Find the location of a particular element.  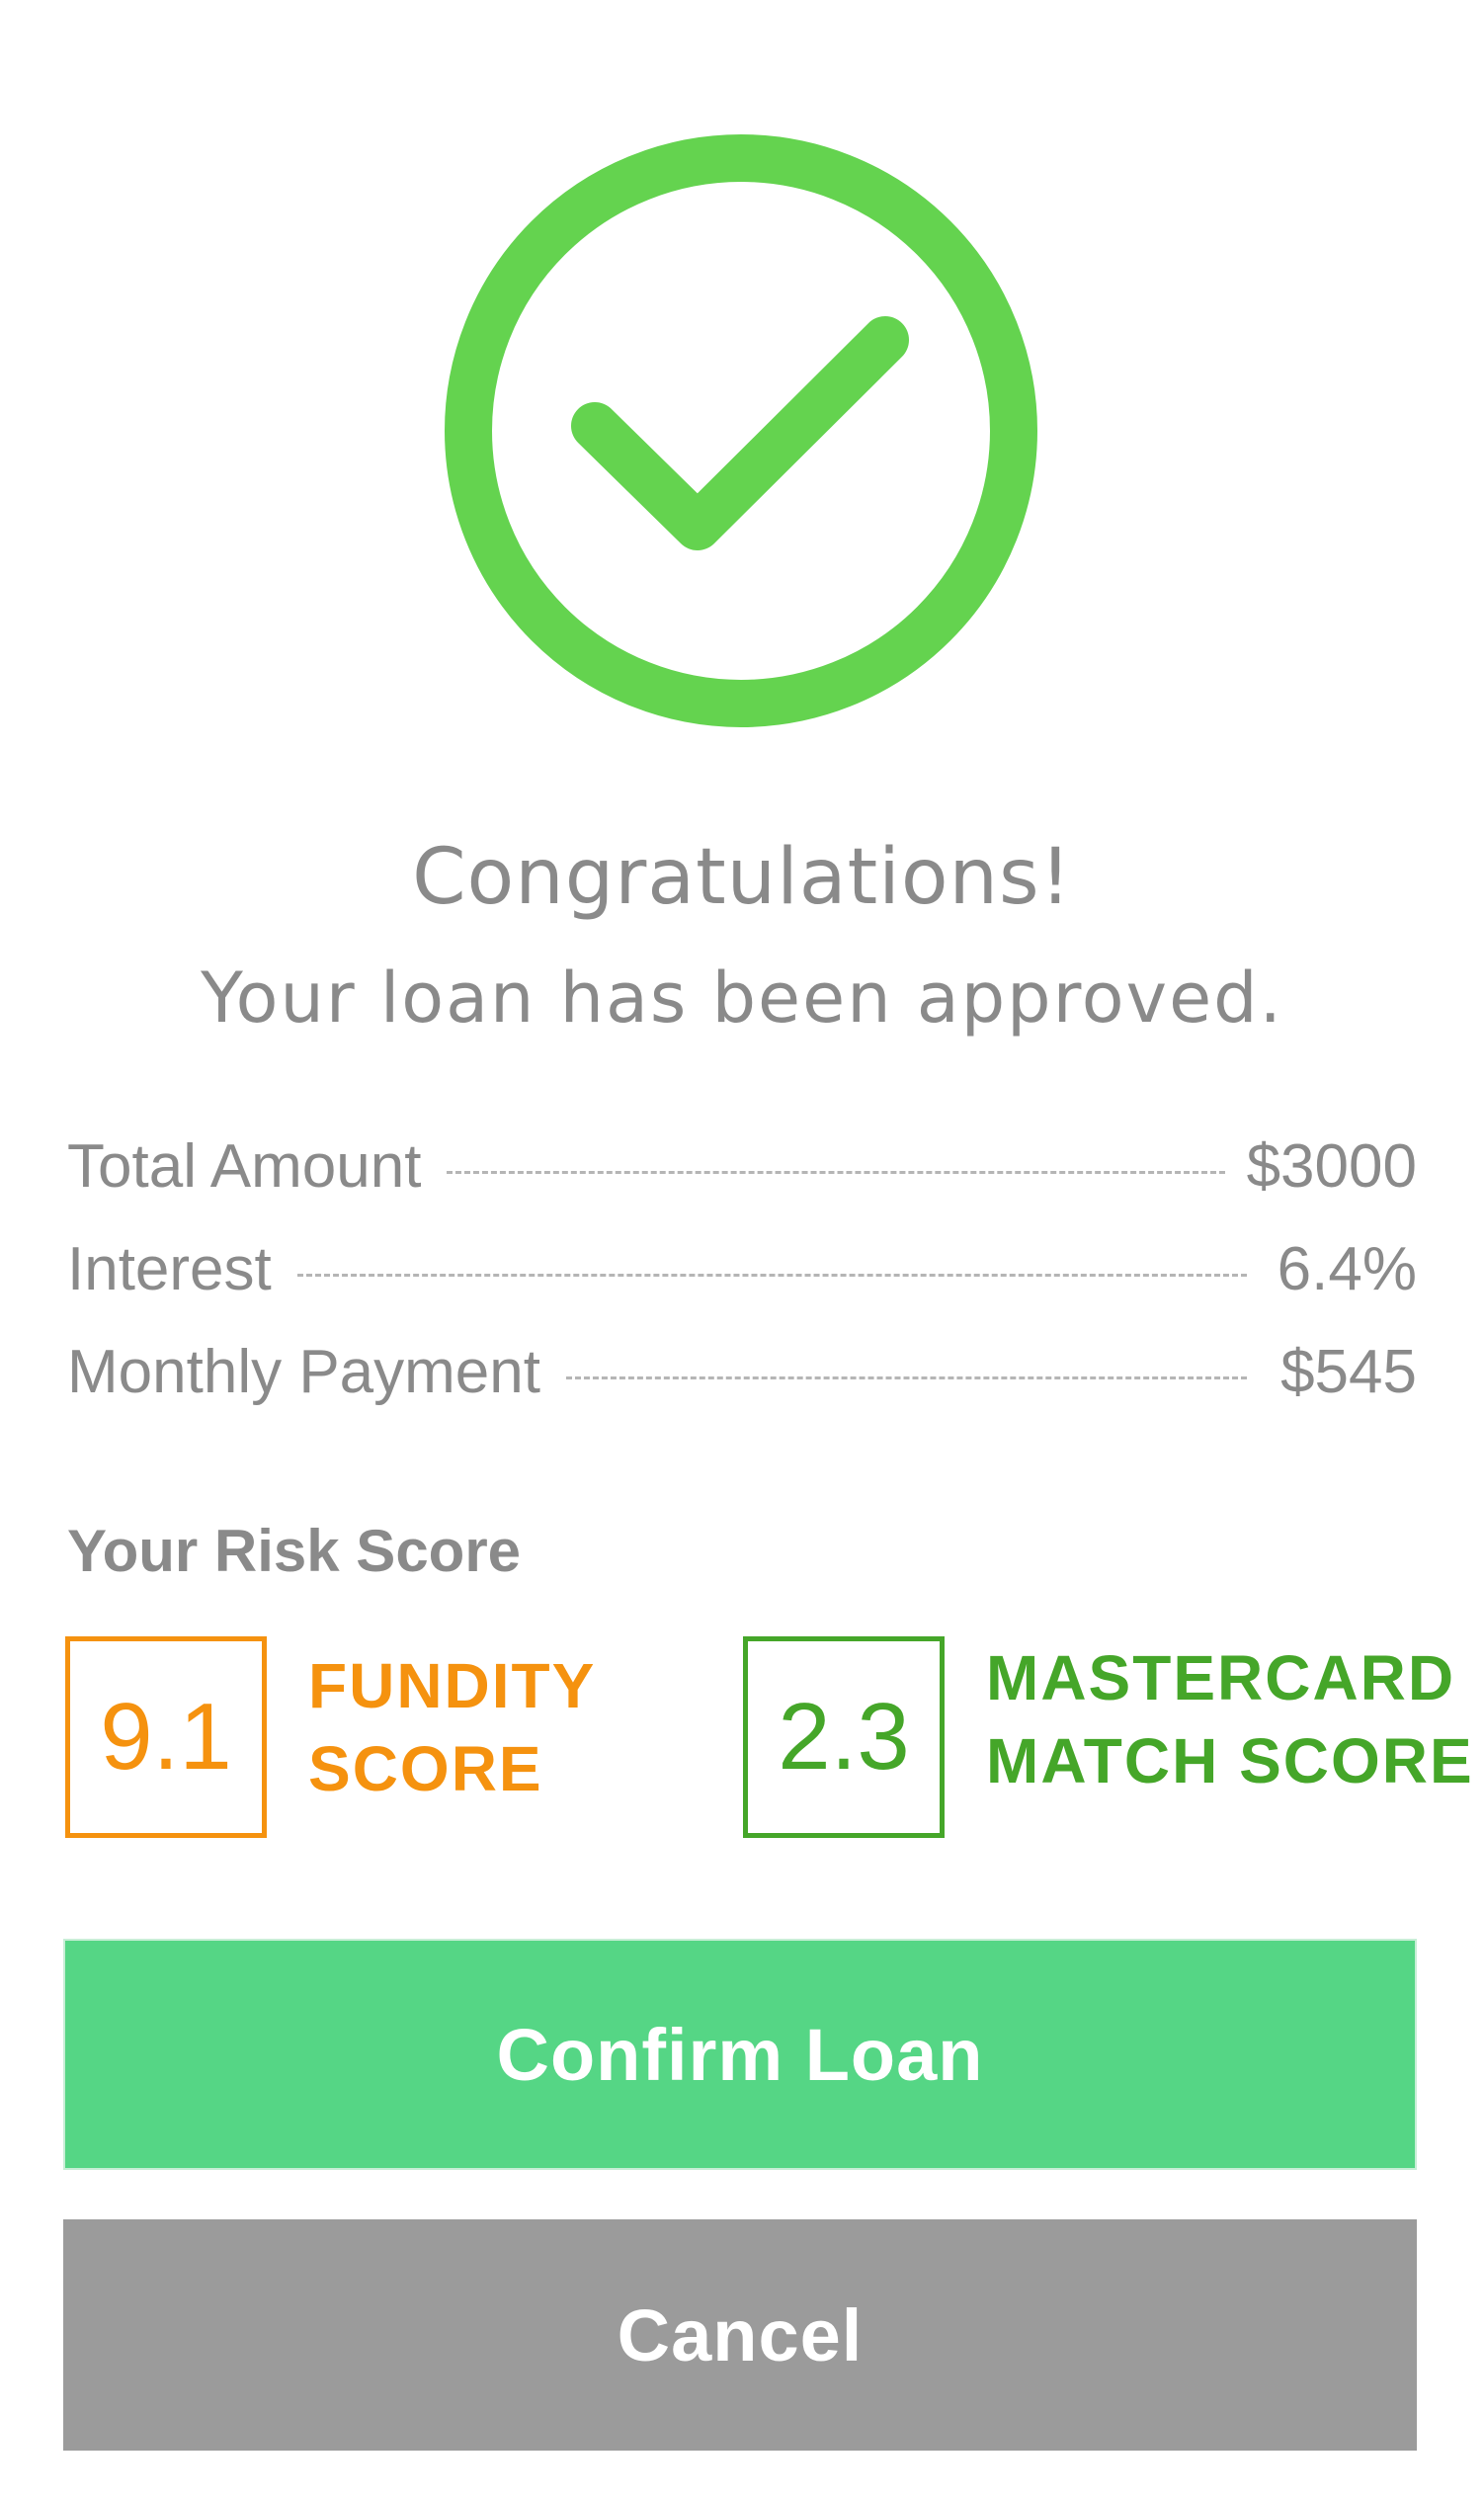

detail-label: Interest is located at coordinates (169, 1268).